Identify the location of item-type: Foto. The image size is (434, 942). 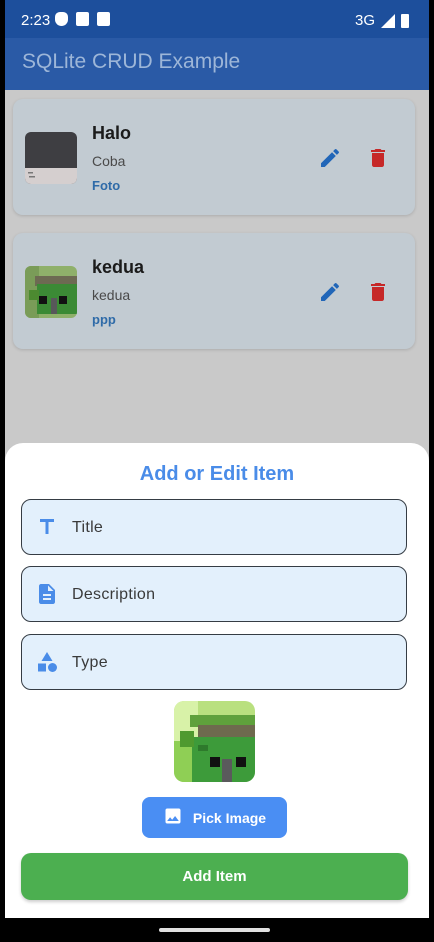
(106, 185).